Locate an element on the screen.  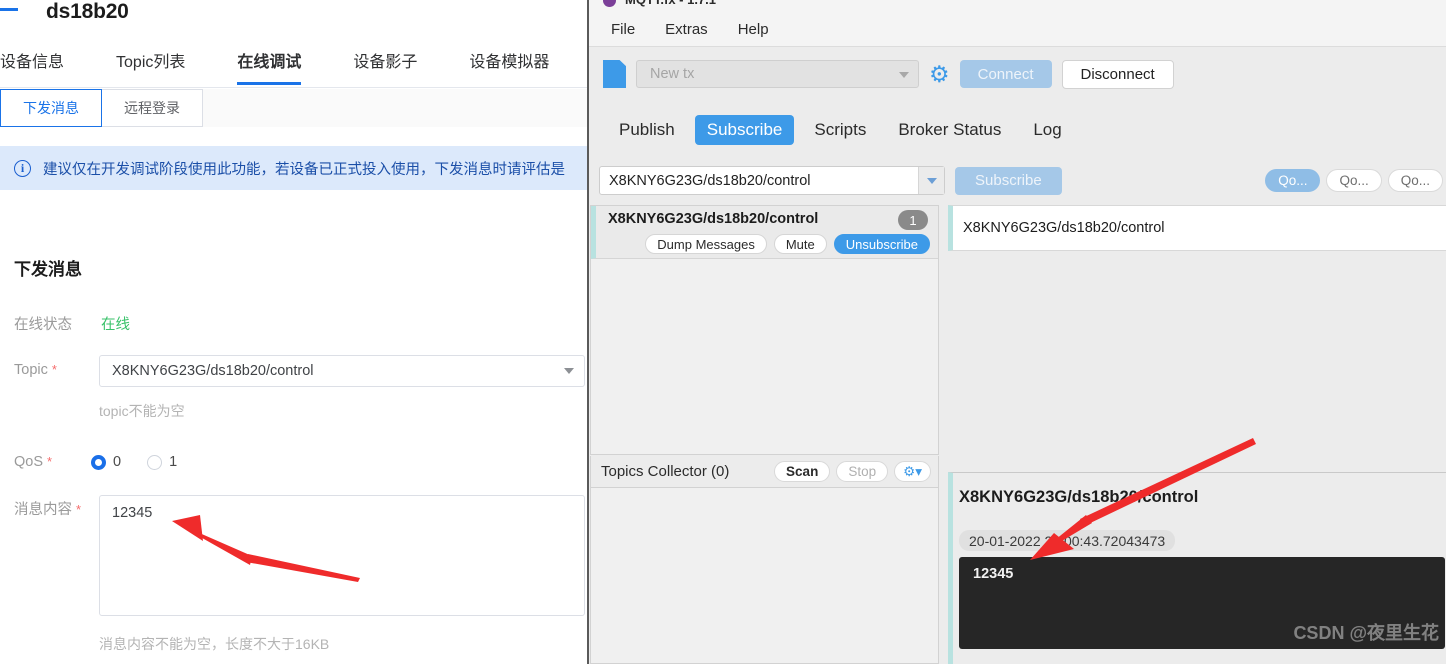
radio-unselected-icon is located at coordinates (155, 462).